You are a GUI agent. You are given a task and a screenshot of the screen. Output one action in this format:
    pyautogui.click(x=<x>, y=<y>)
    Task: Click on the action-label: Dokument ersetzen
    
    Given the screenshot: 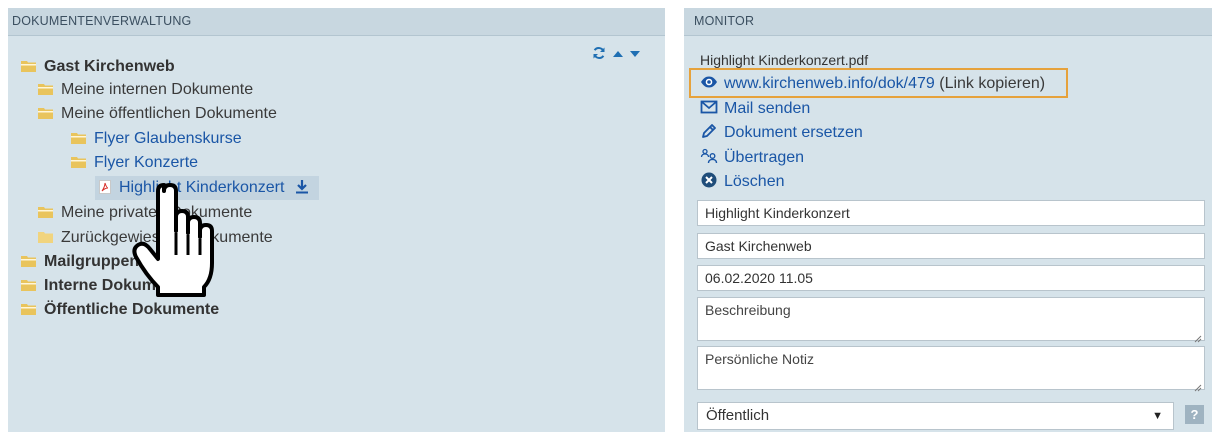 What is the action you would take?
    pyautogui.click(x=793, y=132)
    